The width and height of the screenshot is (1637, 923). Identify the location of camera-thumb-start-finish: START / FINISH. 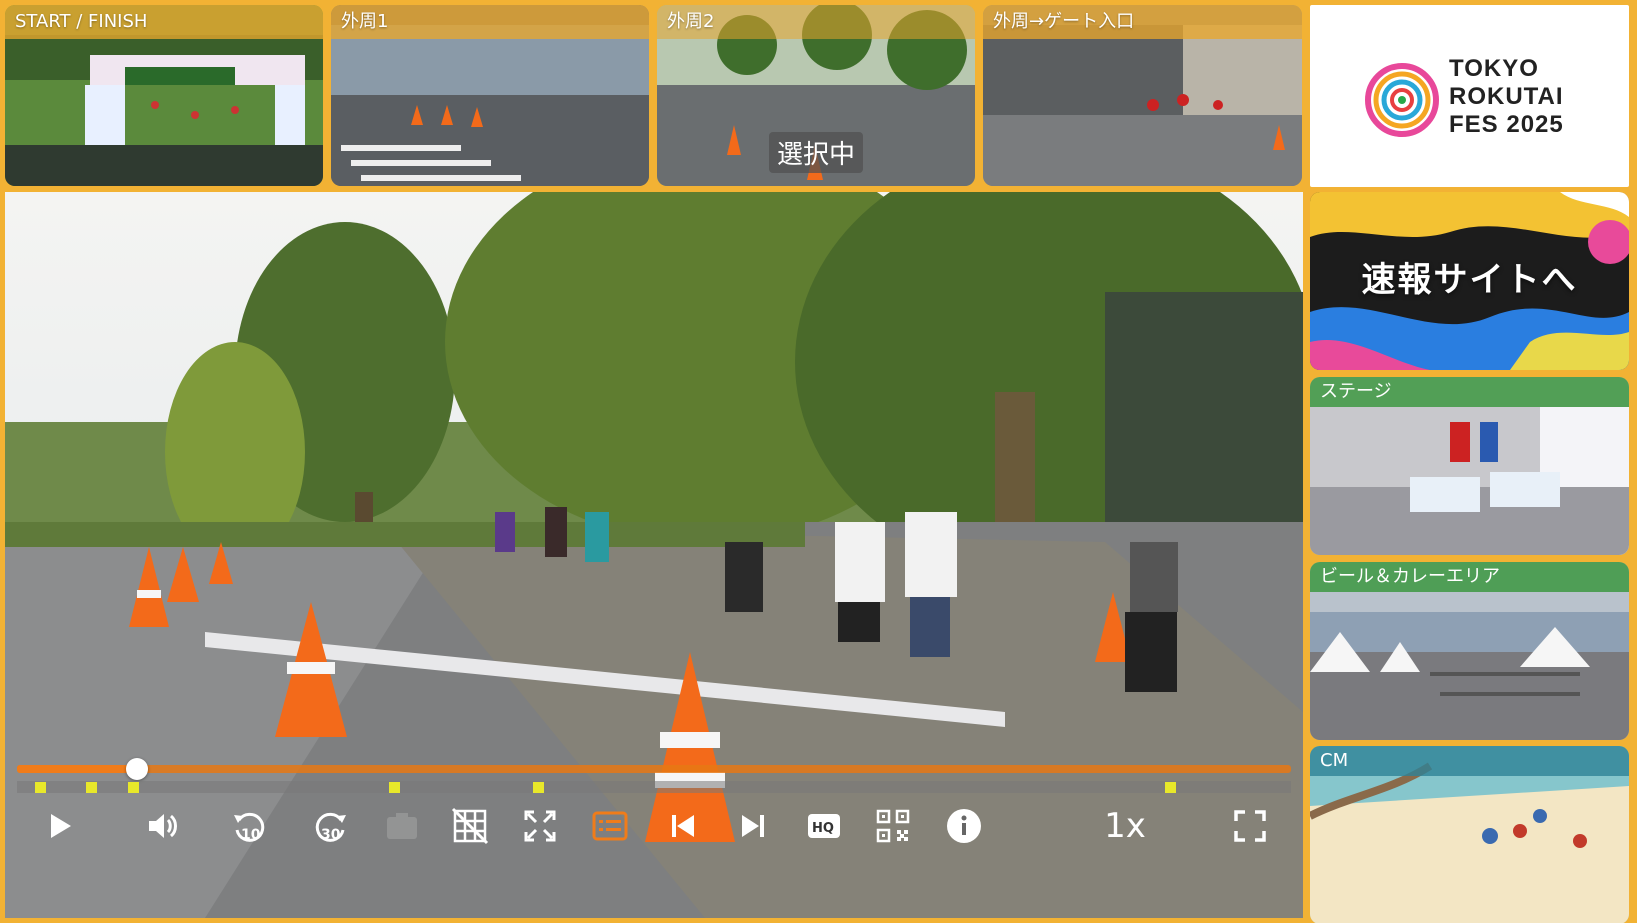
(164, 95).